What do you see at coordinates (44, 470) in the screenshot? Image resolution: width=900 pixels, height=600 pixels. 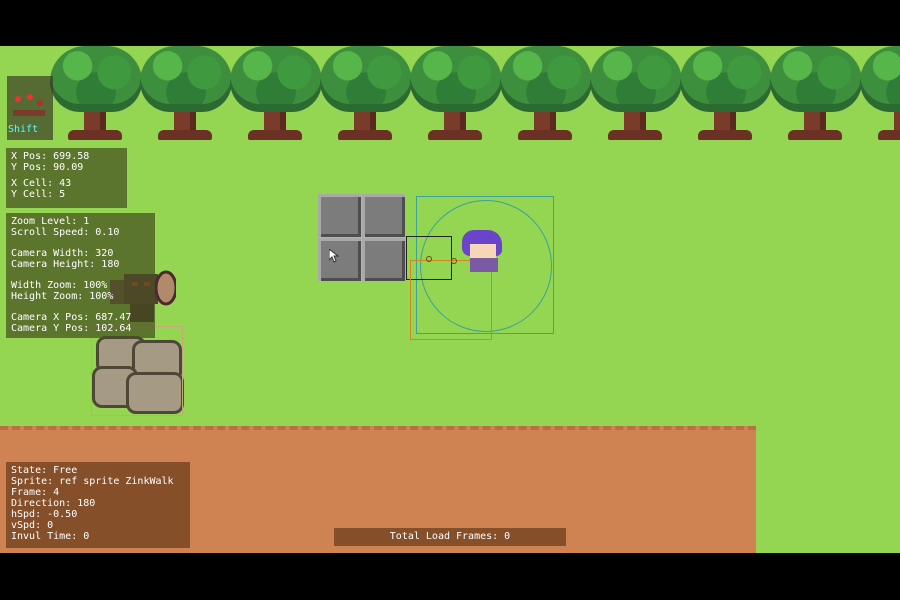 I see `state-text: State: Free` at bounding box center [44, 470].